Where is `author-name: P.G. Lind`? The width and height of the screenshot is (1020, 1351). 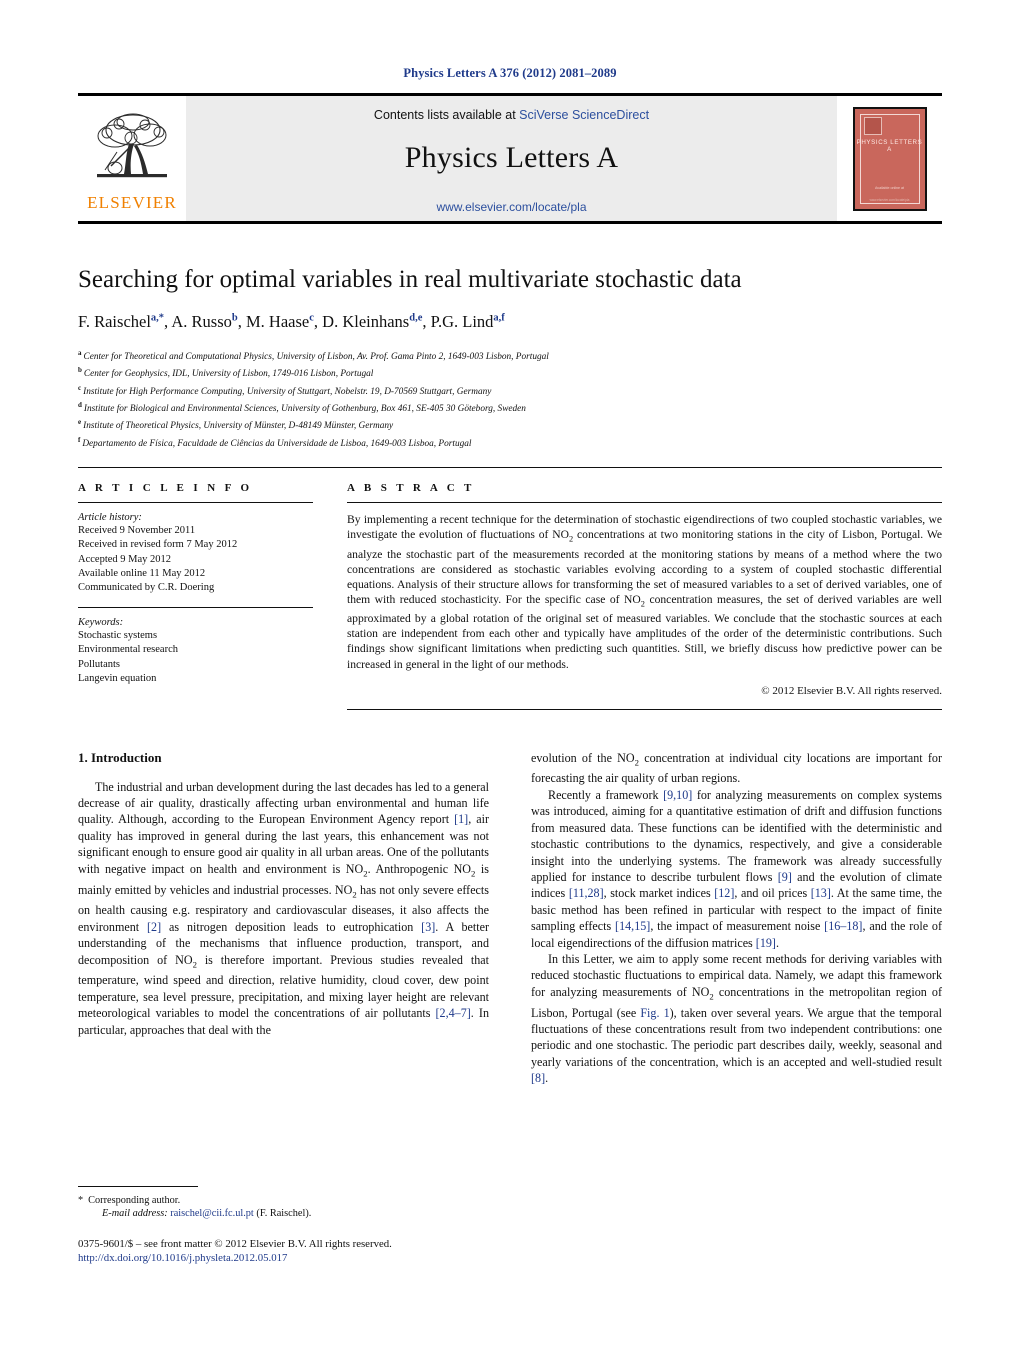
author-name: P.G. Lind is located at coordinates (462, 321).